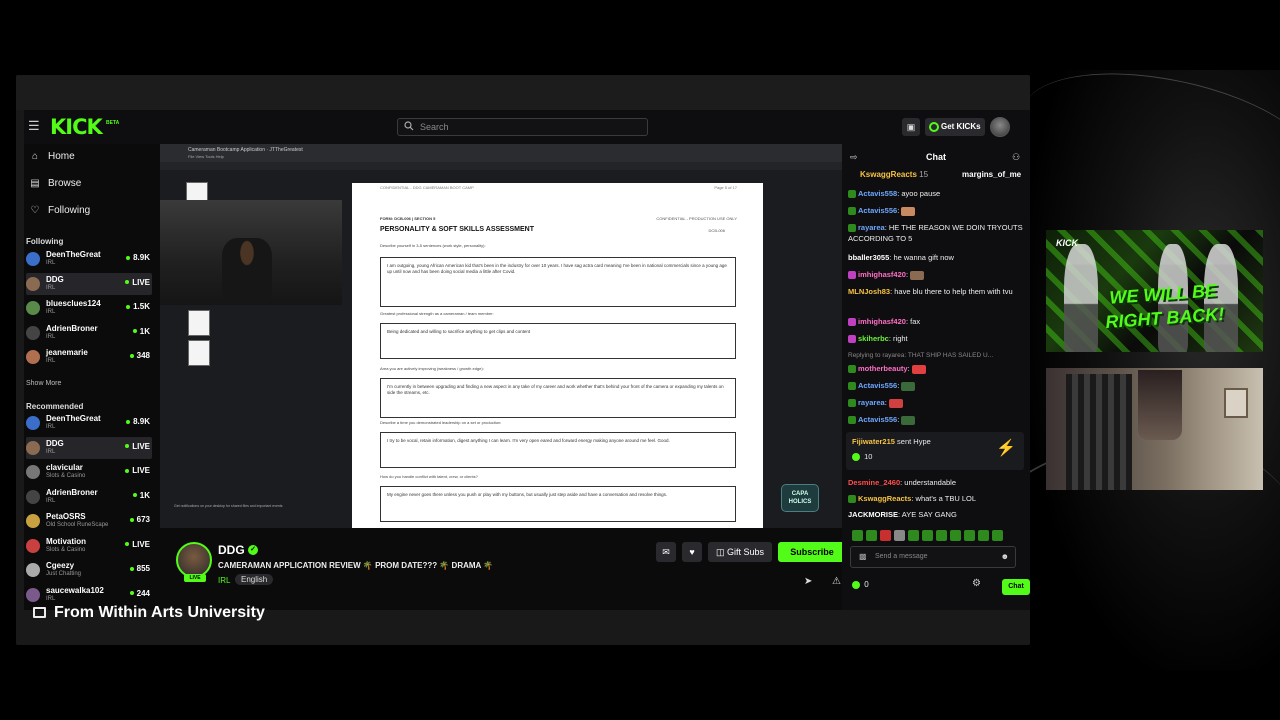  What do you see at coordinates (64, 574) in the screenshot?
I see `channel-category: Just Chatting` at bounding box center [64, 574].